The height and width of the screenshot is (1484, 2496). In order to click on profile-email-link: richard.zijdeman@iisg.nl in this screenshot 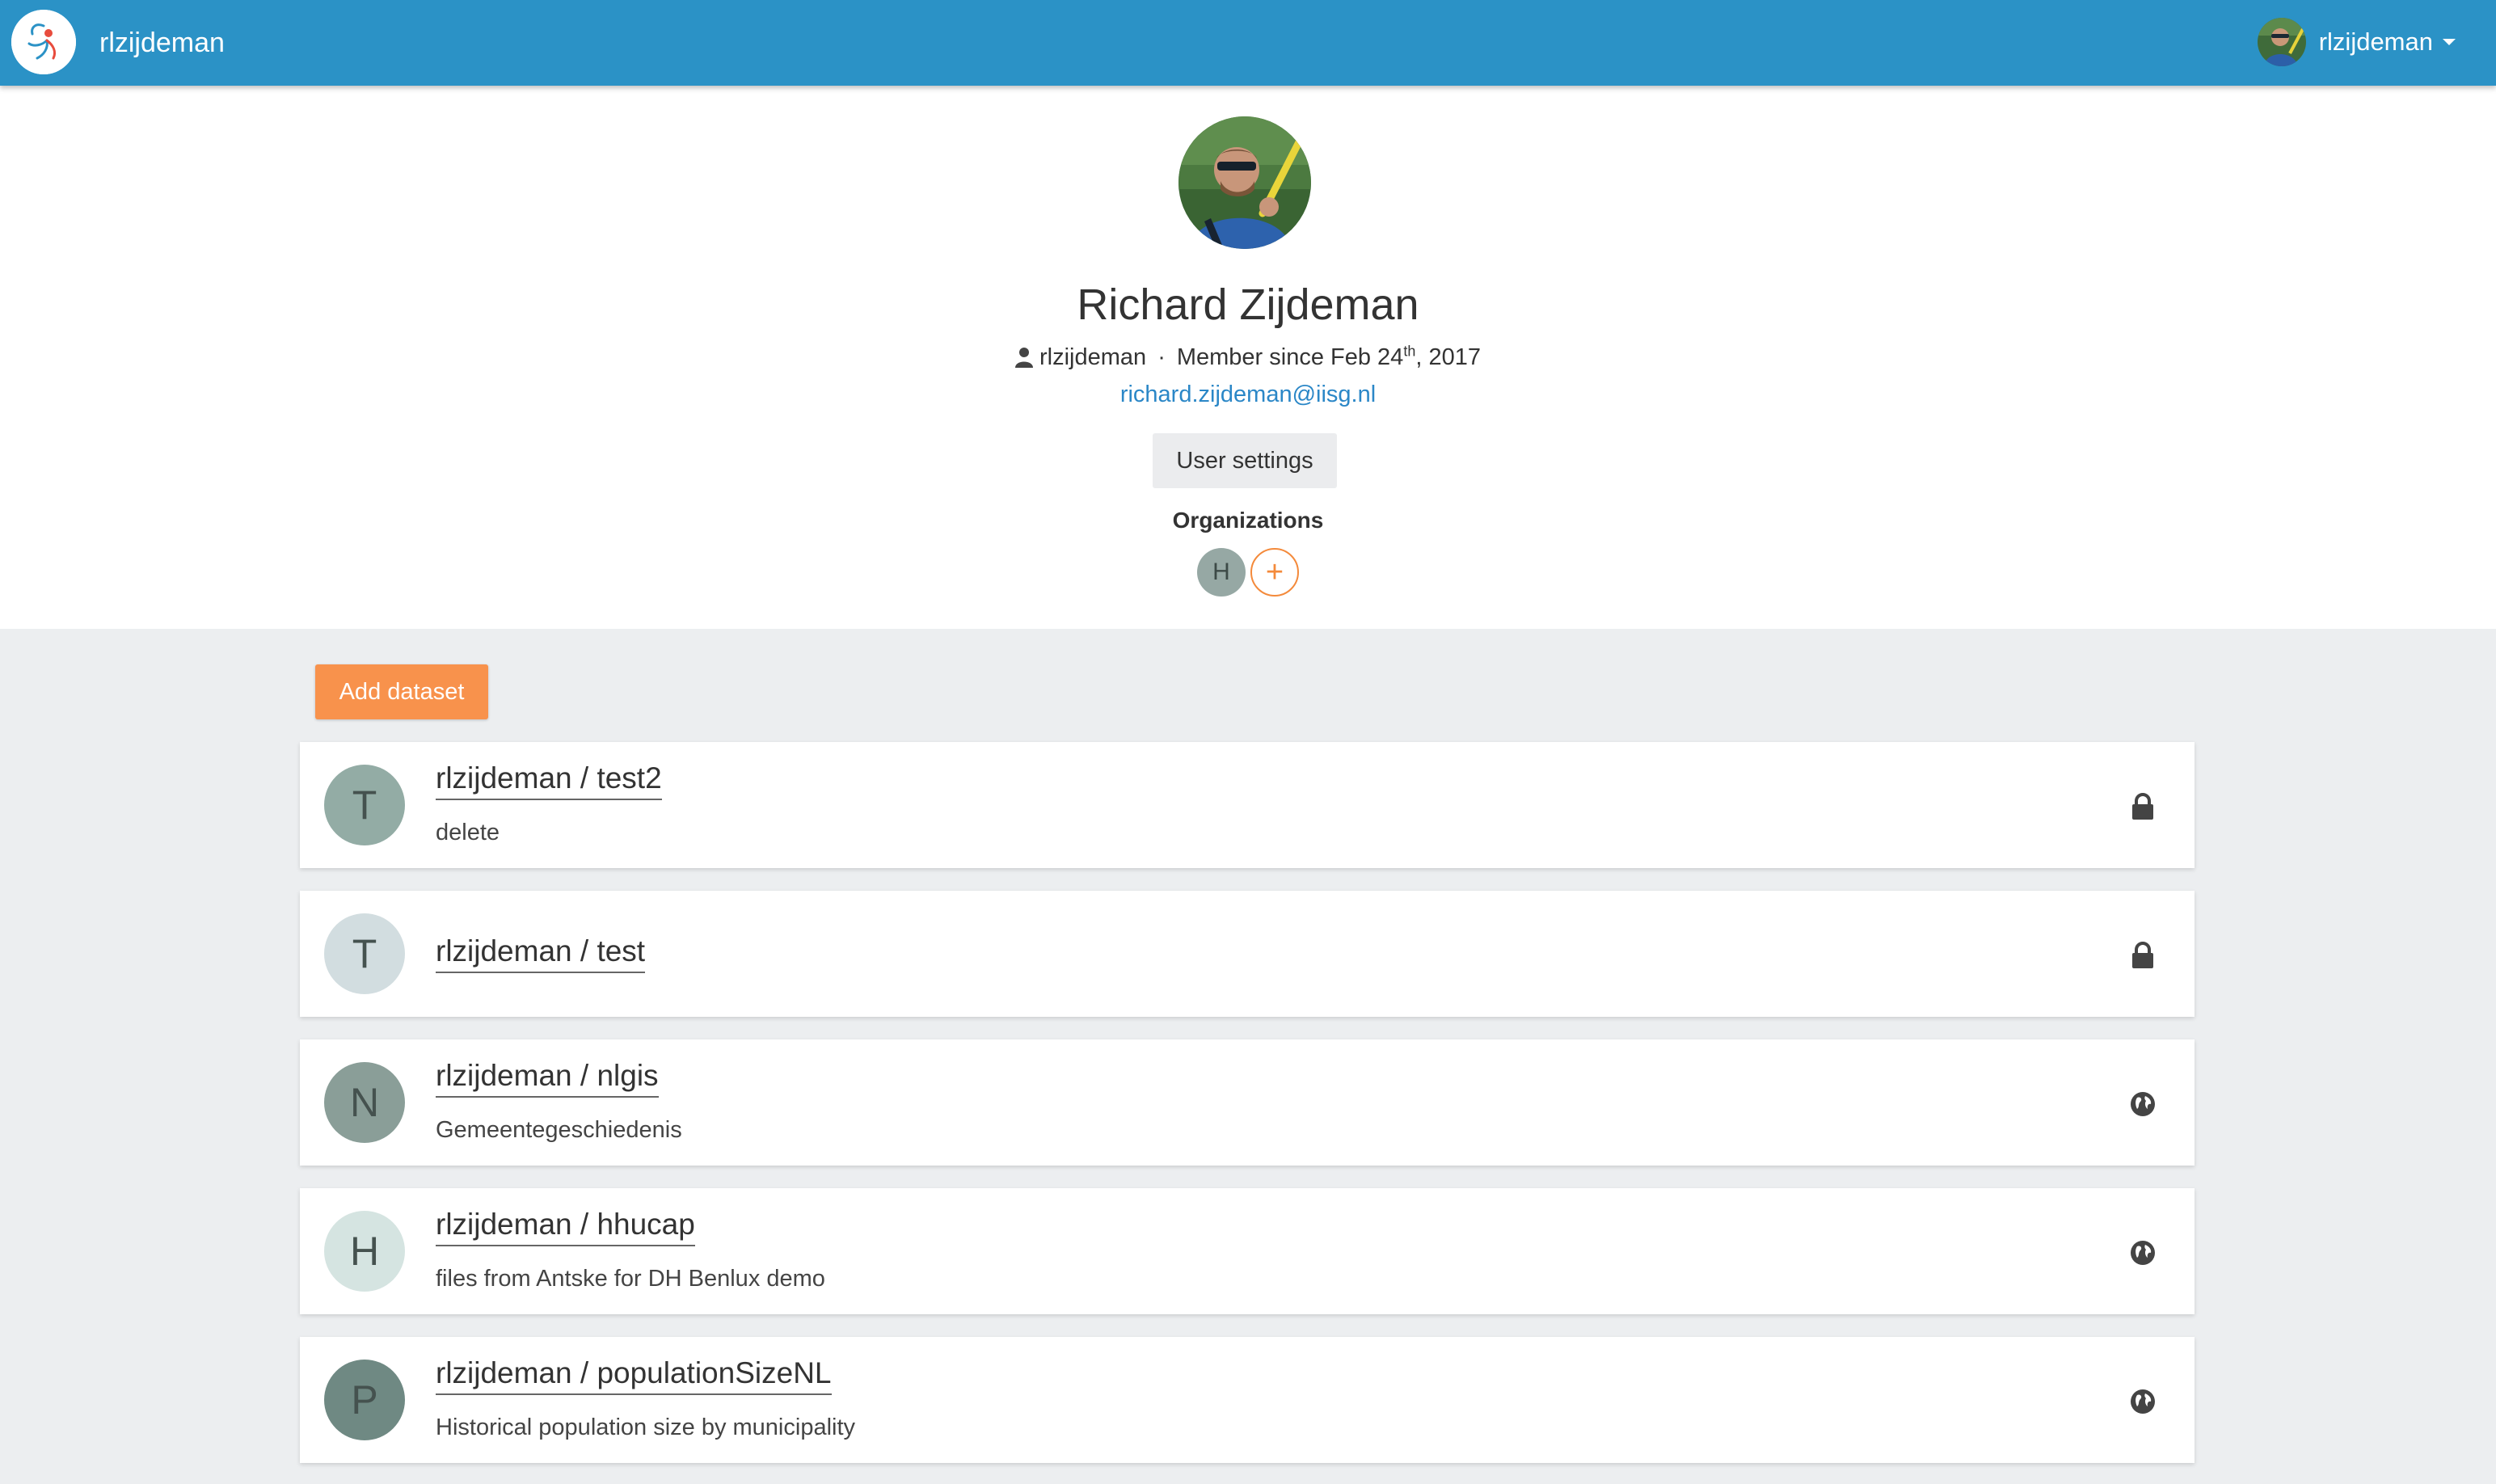, I will do `click(1248, 394)`.